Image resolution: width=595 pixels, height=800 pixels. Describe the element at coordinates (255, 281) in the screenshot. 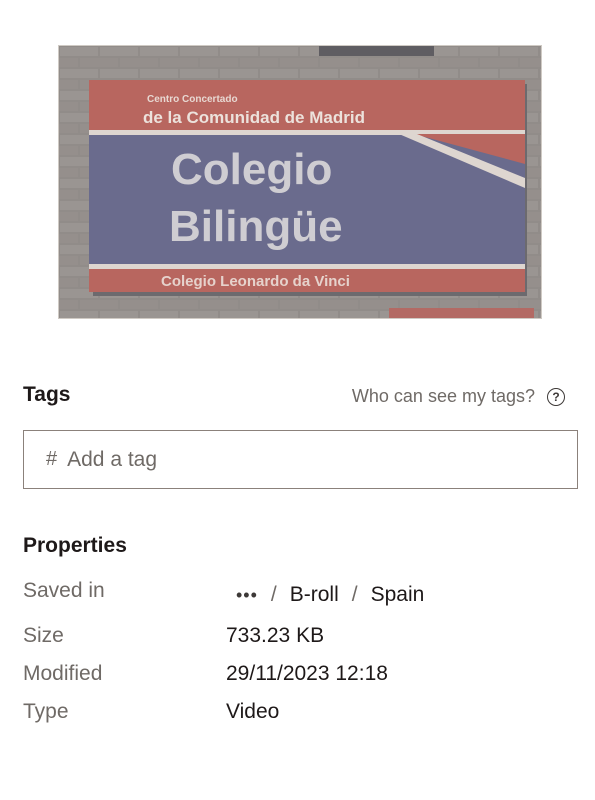

I see `sign-bottom-text: Colegio Leonardo da Vinci` at that location.